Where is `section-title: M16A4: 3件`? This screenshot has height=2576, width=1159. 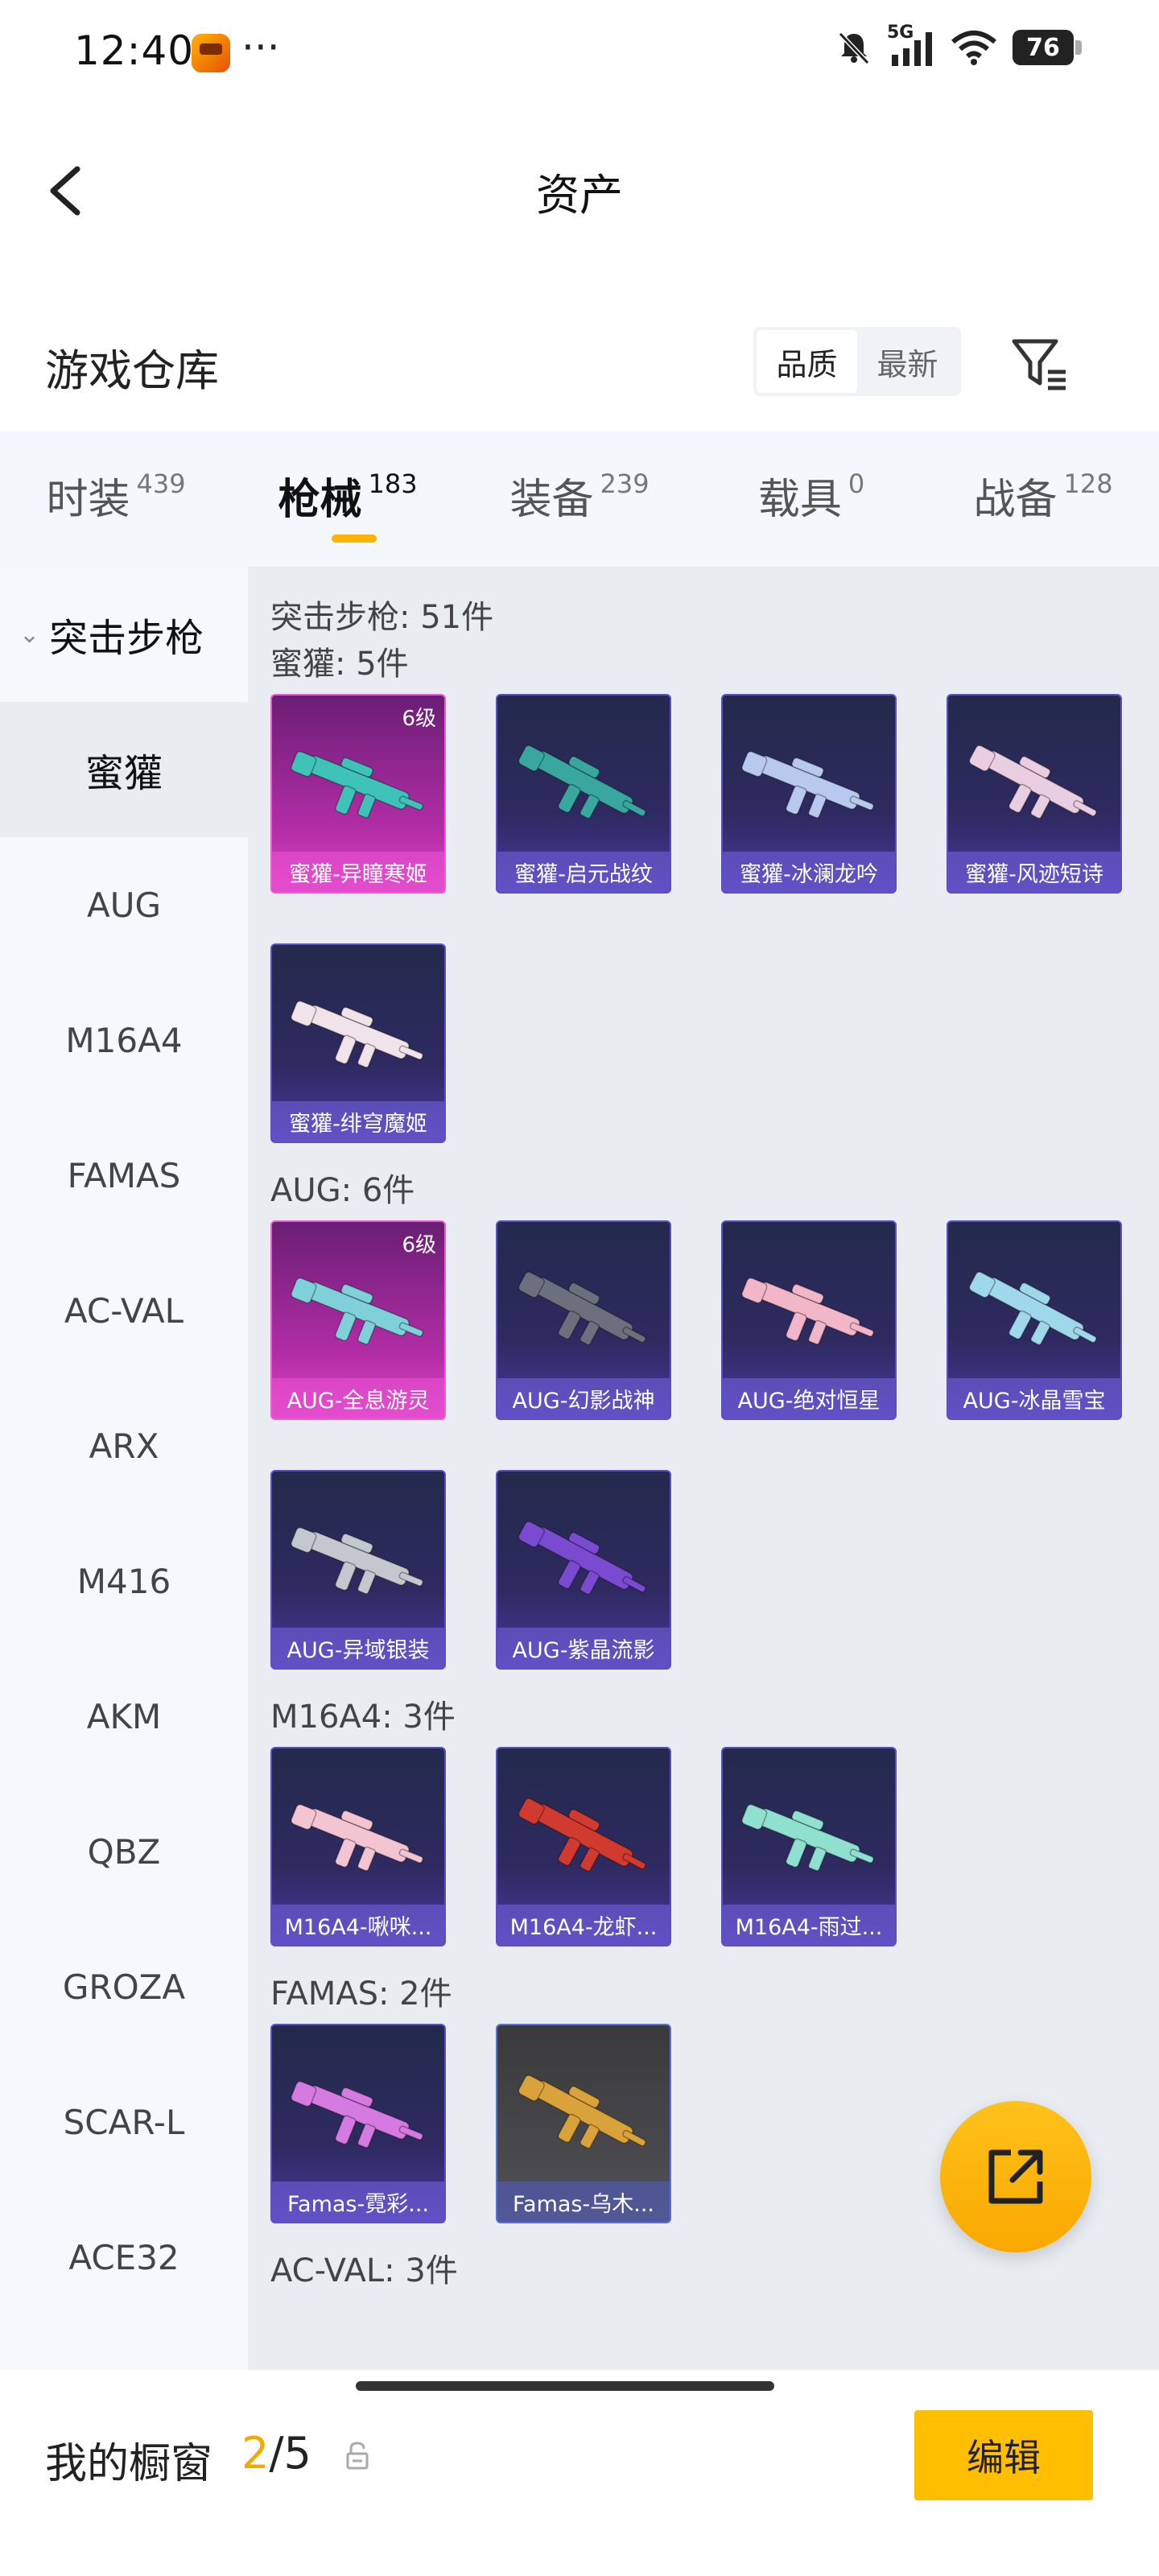 section-title: M16A4: 3件 is located at coordinates (363, 1717).